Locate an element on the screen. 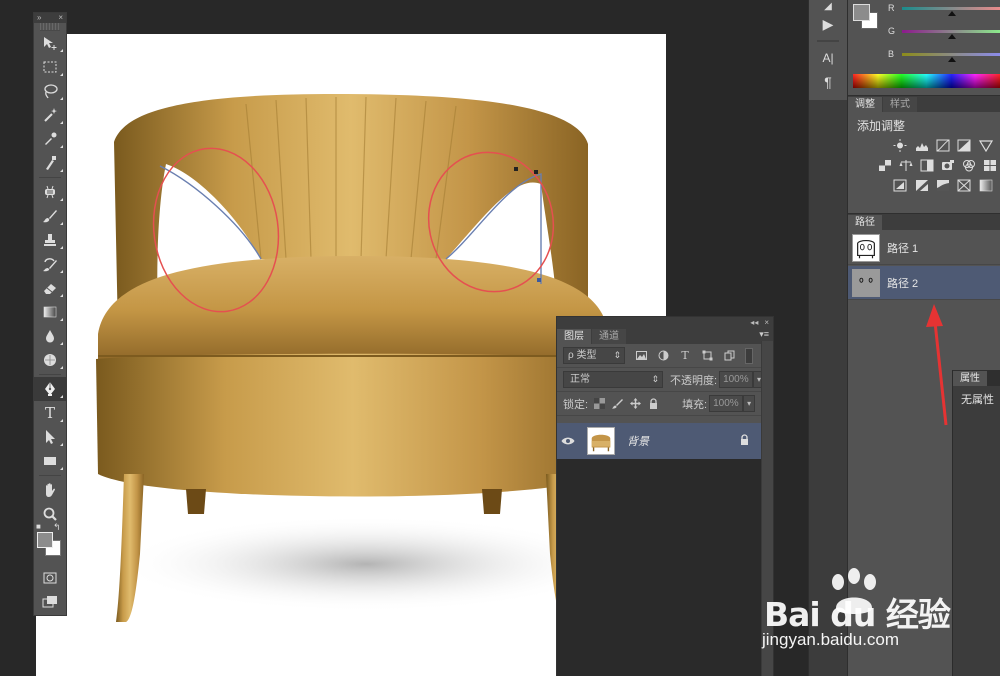 The width and height of the screenshot is (1000, 676). green-slider-thumb is located at coordinates (952, 36).